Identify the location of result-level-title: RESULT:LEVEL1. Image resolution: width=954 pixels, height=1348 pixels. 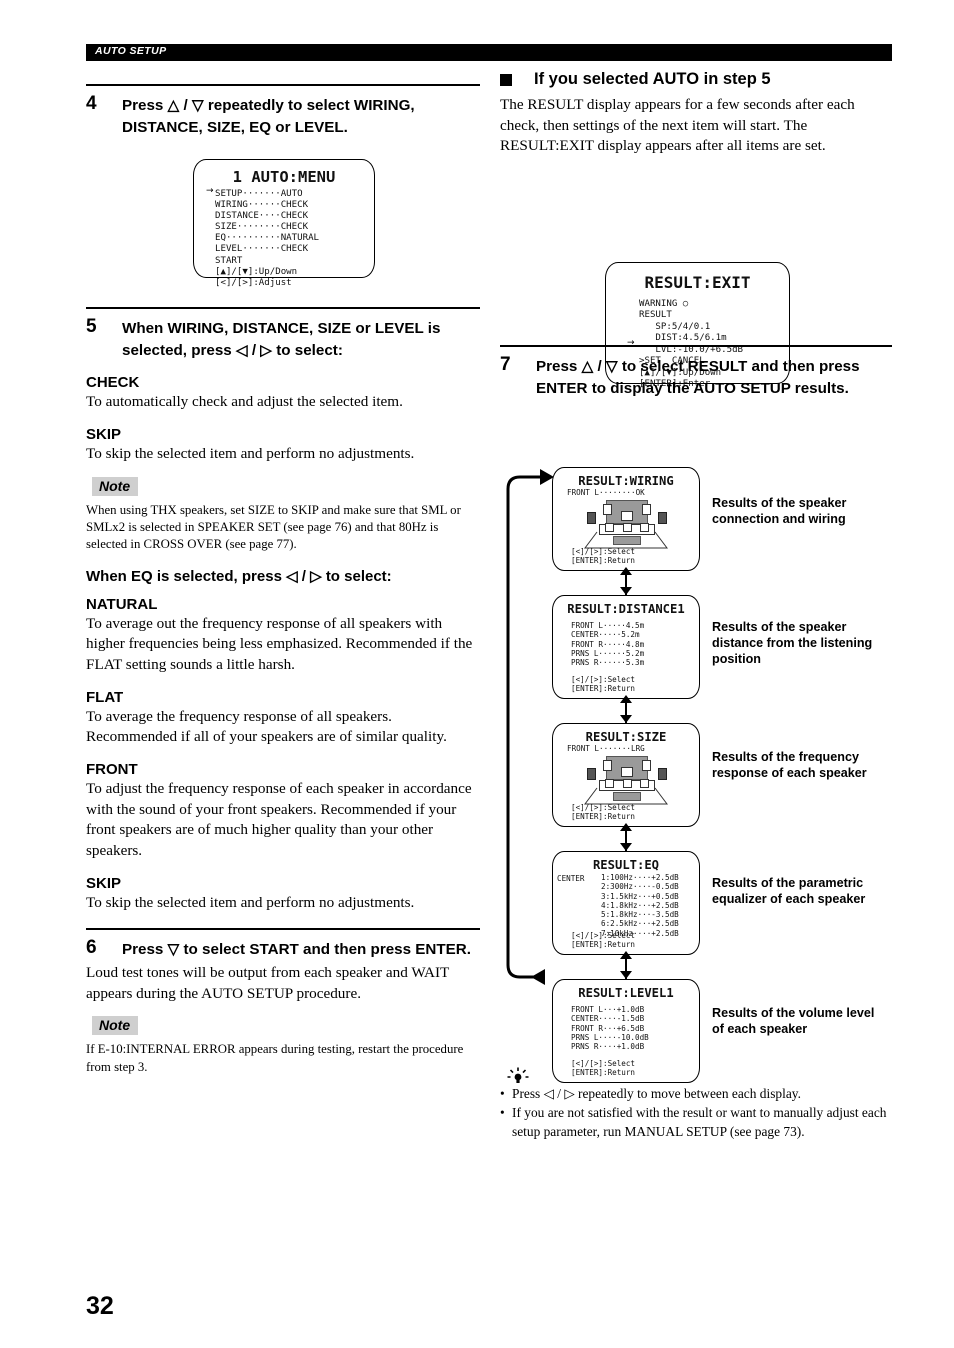
(626, 993).